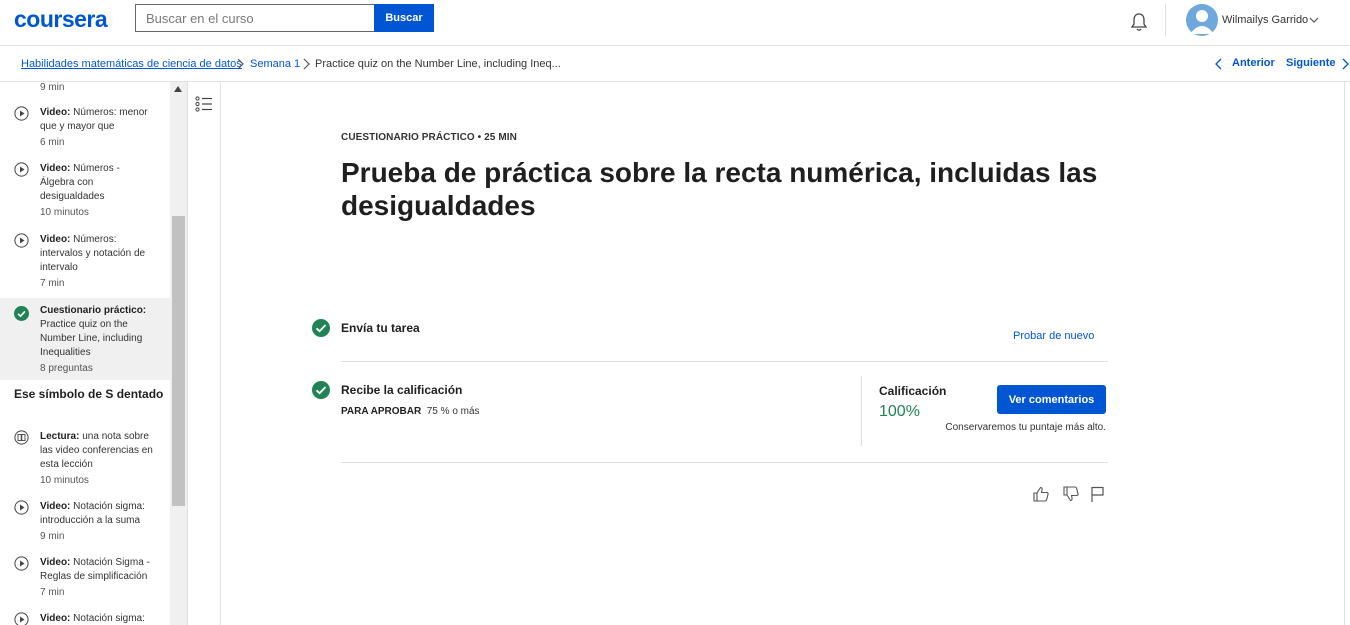 This screenshot has height=625, width=1350. I want to click on sidebar-item: Video: Notación sigma:, so click(85, 617).